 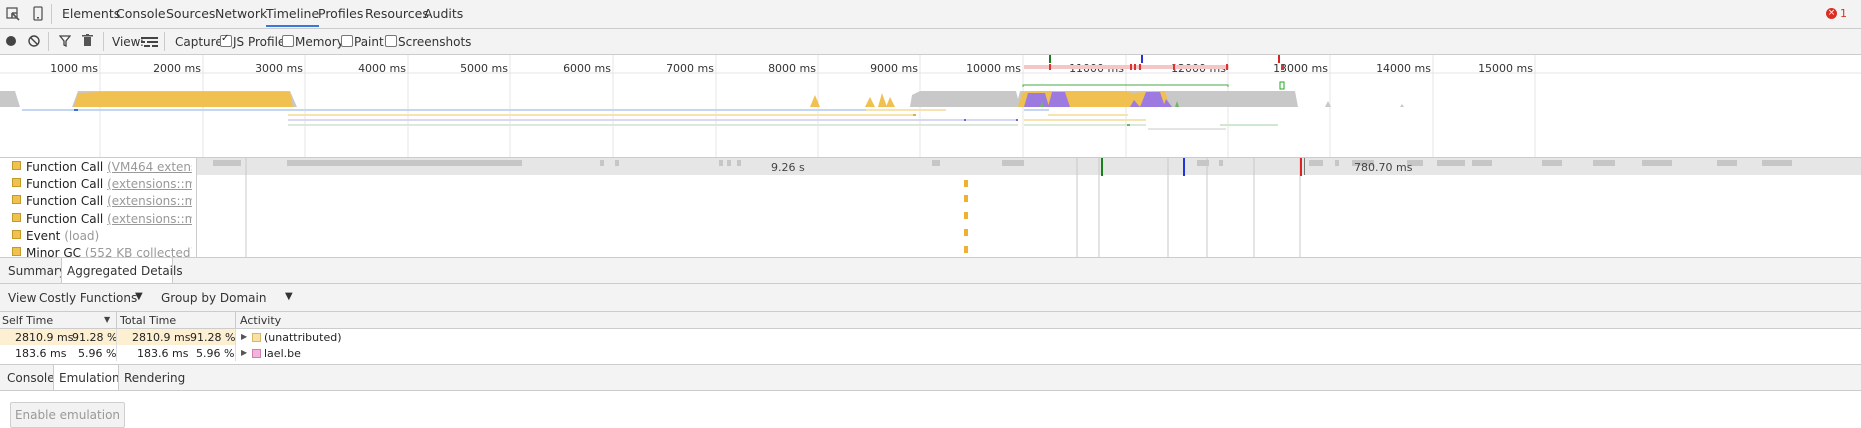 I want to click on col-total-time: Total Time, so click(x=148, y=320).